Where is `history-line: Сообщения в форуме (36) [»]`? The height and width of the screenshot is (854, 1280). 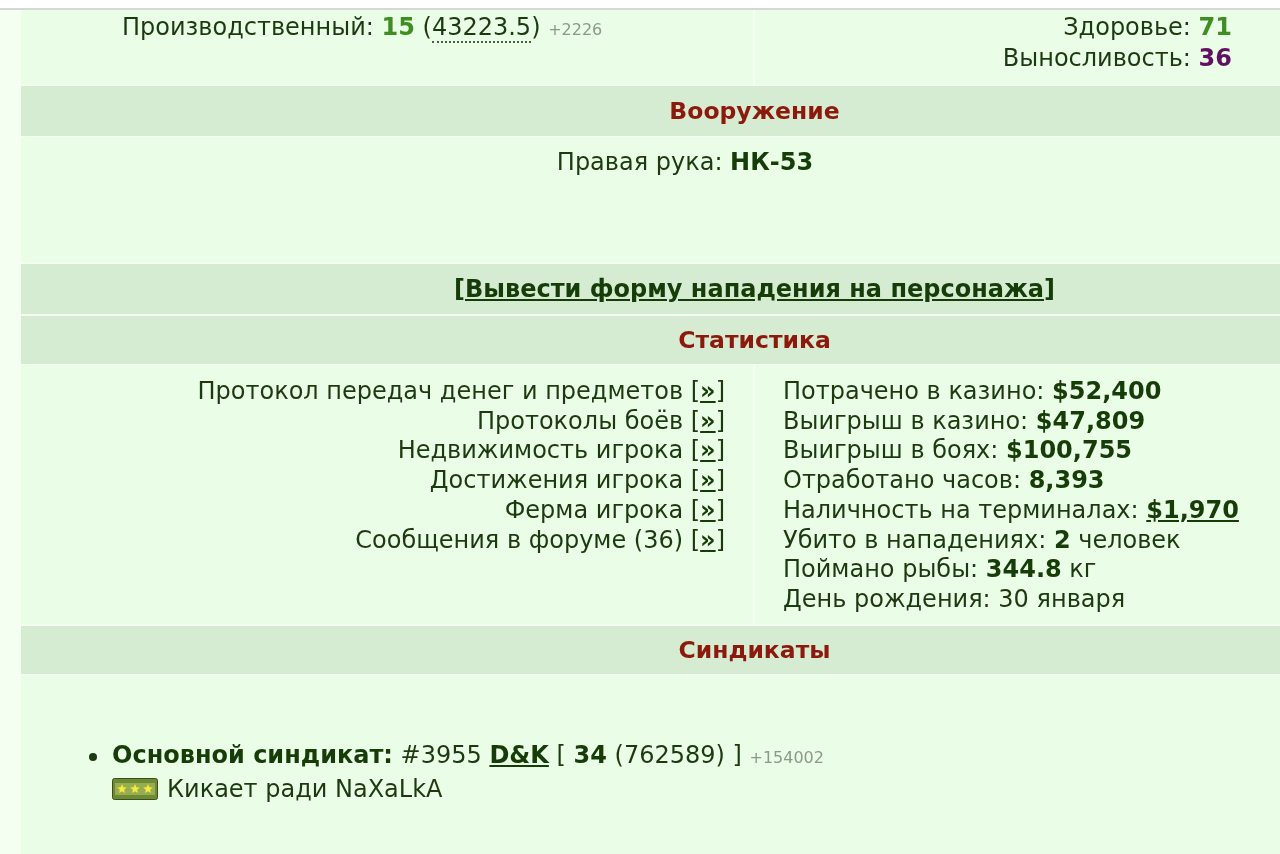 history-line: Сообщения в форуме (36) [»] is located at coordinates (540, 539).